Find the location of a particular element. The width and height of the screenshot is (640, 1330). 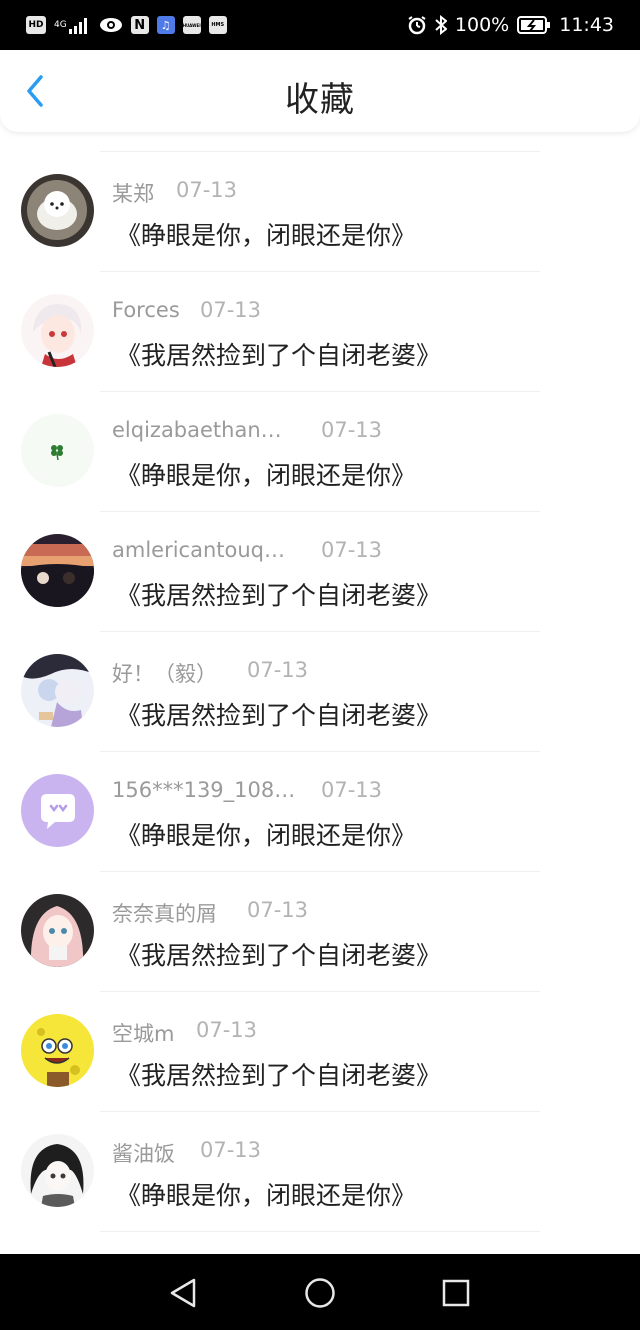

nav-recents-button is located at coordinates (456, 1293).